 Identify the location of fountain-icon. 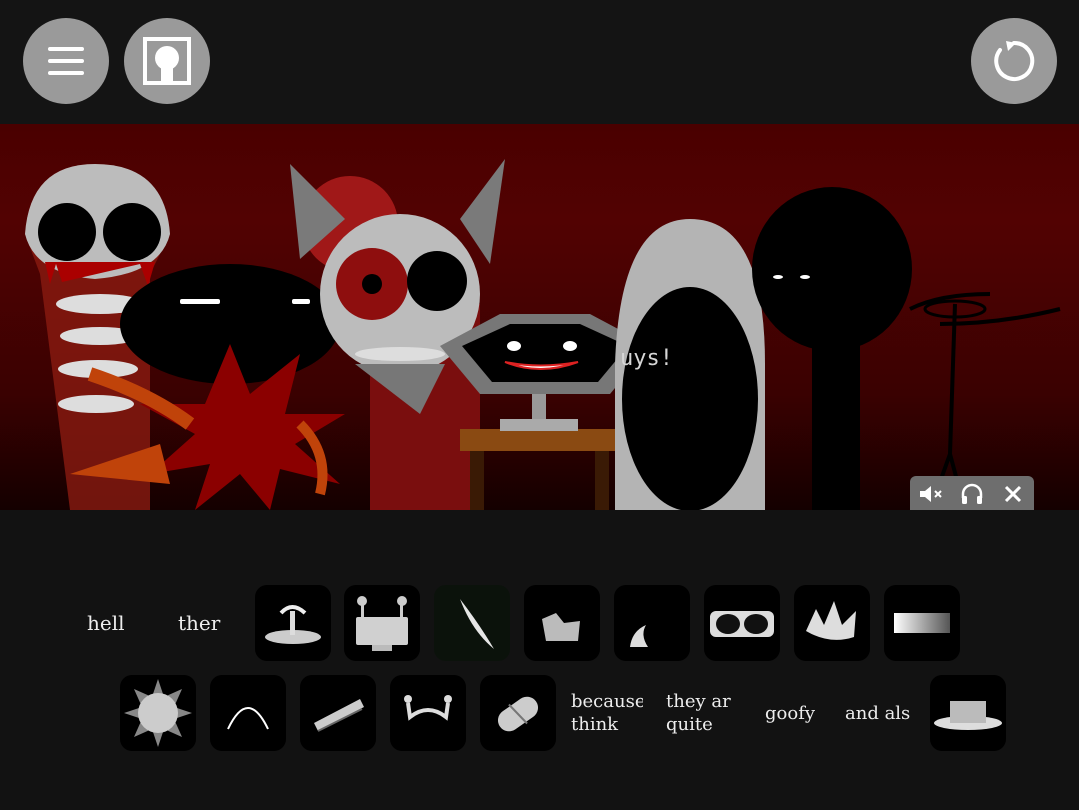
(293, 624).